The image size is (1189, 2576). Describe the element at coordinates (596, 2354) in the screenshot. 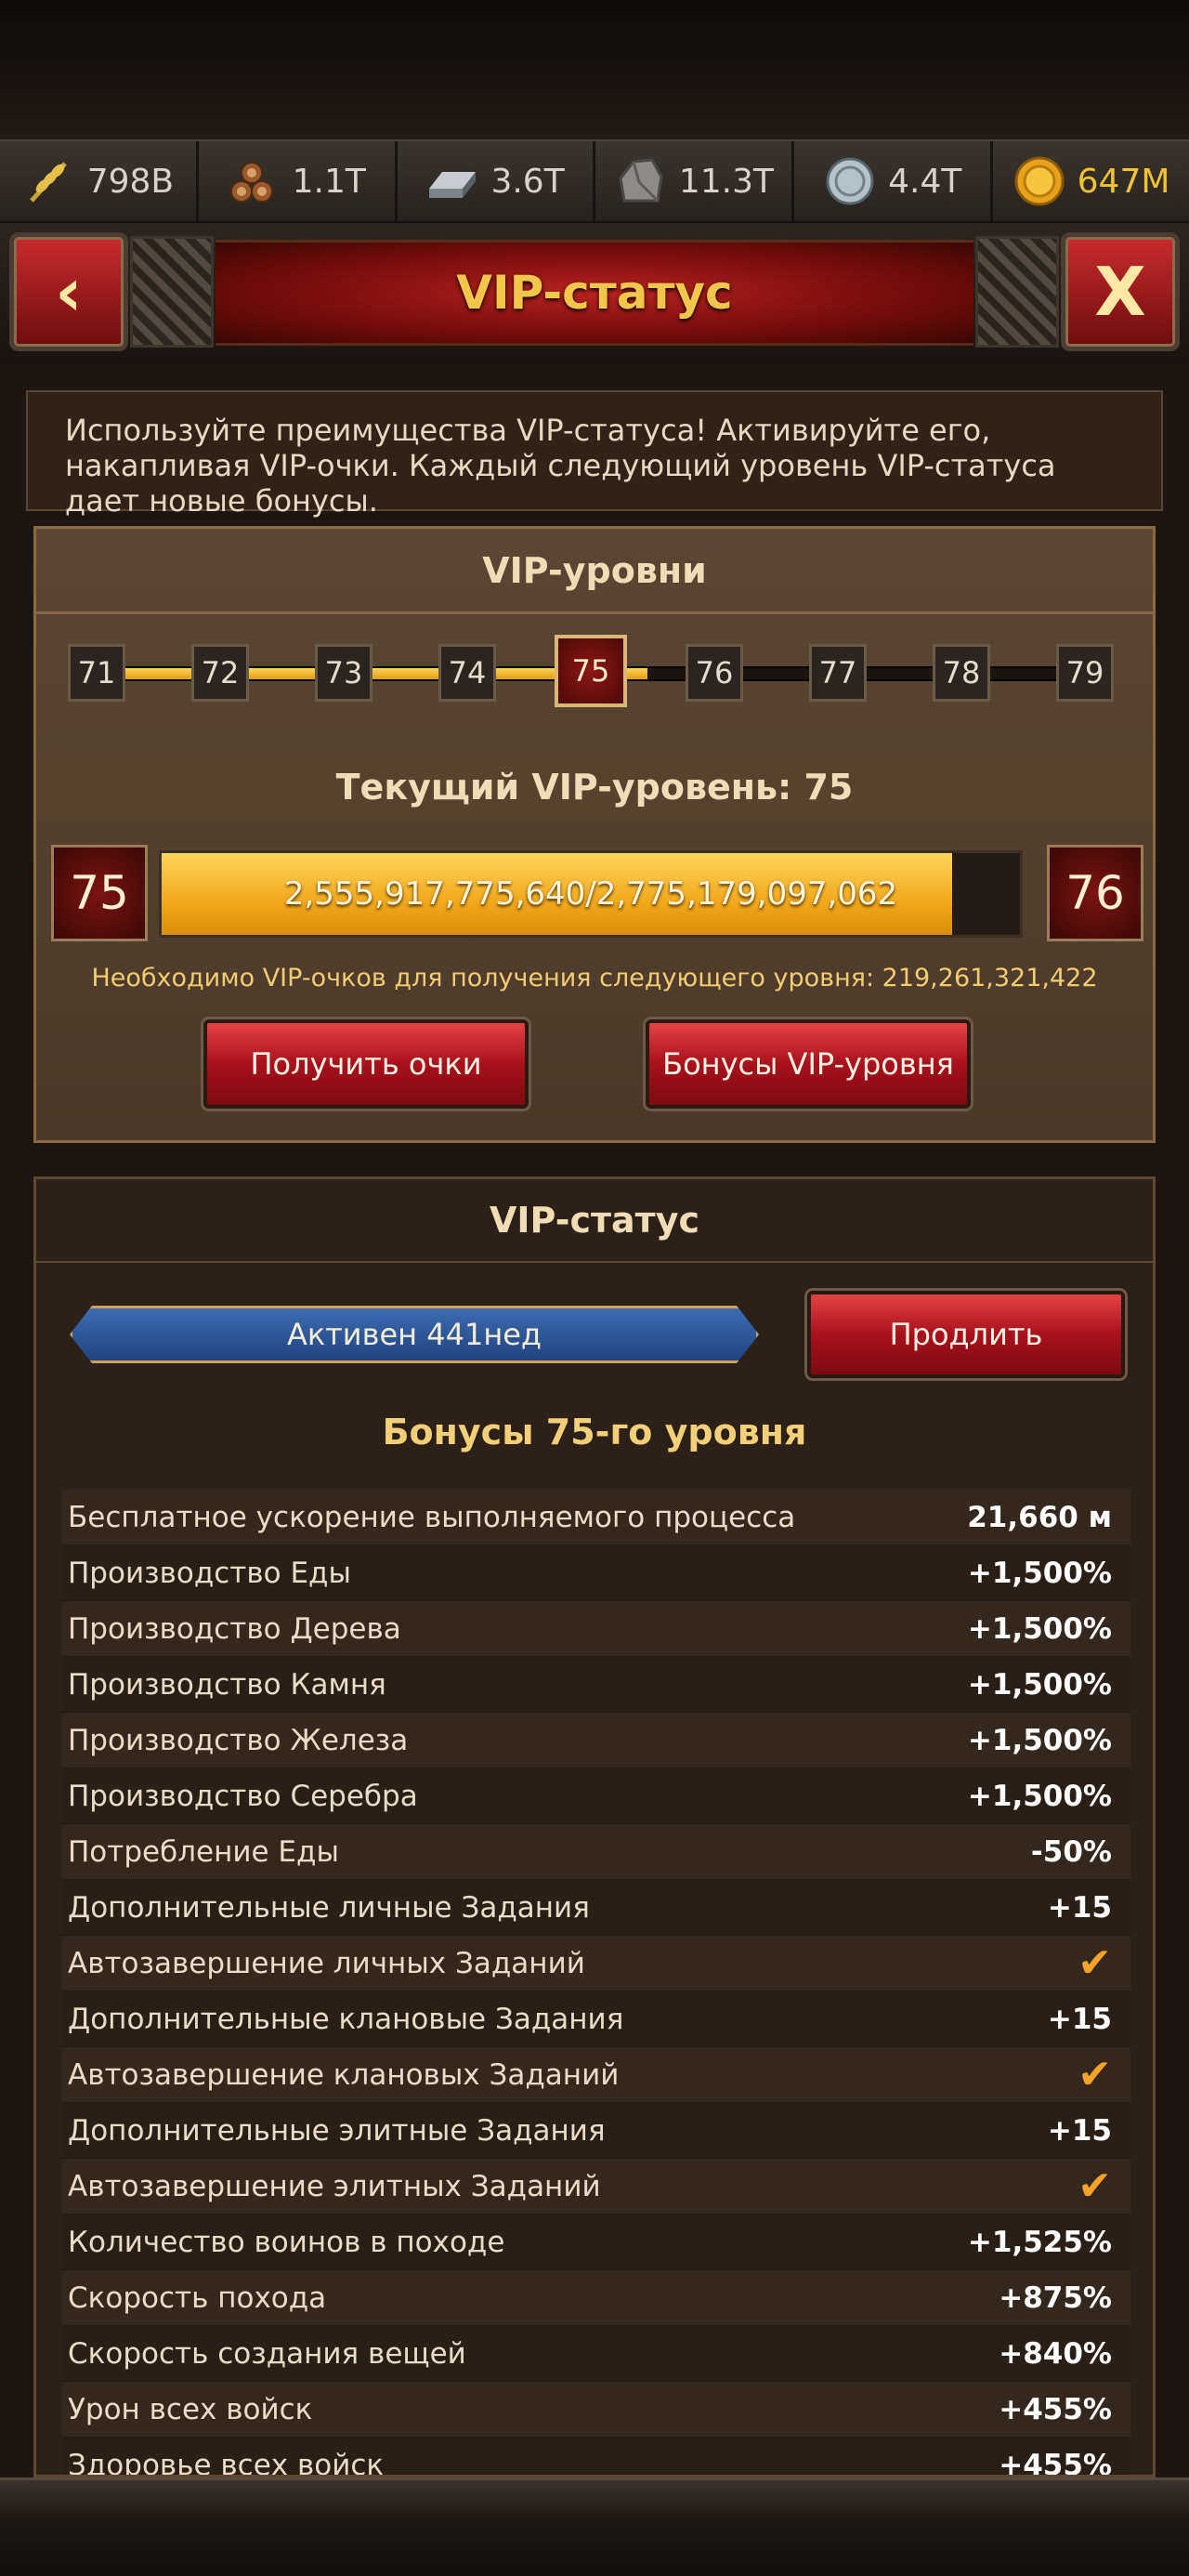

I see `bonus-row: Скорость создания вещей +840%` at that location.